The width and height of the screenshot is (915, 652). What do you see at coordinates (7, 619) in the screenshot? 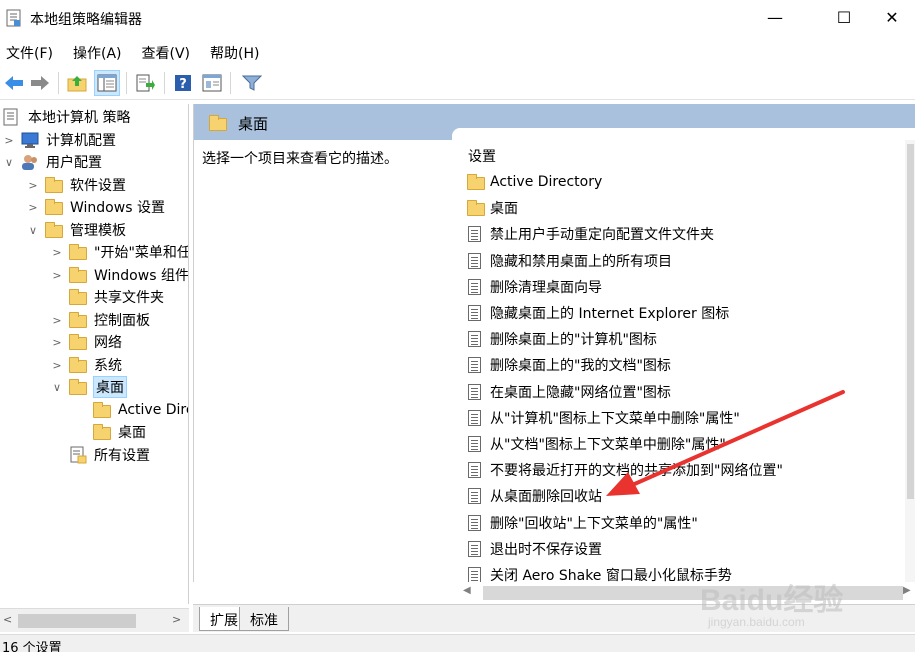
I see `scroll-left-icon: <` at bounding box center [7, 619].